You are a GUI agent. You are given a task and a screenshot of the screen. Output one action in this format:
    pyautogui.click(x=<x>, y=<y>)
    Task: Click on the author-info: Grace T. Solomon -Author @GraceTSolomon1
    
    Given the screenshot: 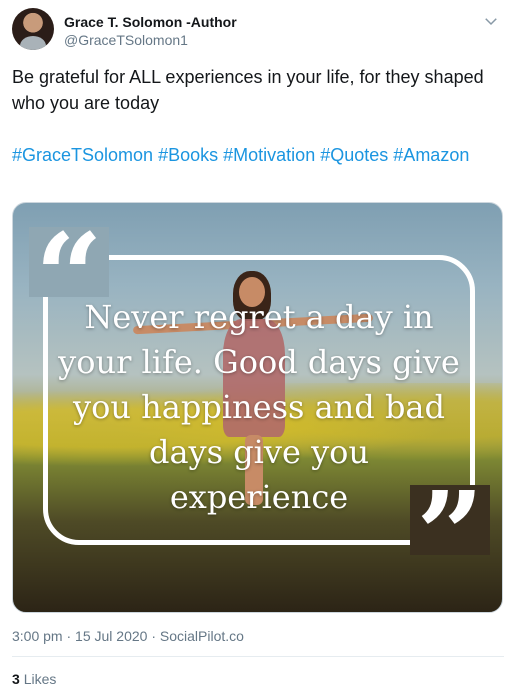 What is the action you would take?
    pyautogui.click(x=150, y=31)
    